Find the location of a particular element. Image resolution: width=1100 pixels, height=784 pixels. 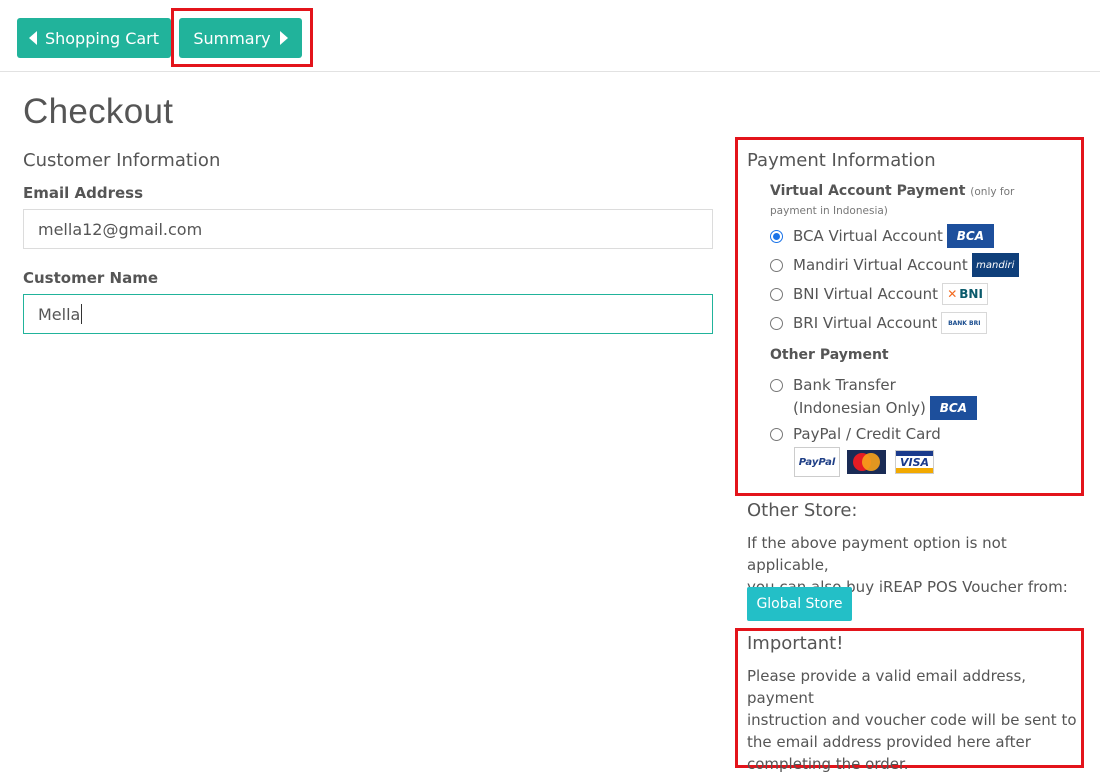

email-label: Email Address is located at coordinates (83, 193).